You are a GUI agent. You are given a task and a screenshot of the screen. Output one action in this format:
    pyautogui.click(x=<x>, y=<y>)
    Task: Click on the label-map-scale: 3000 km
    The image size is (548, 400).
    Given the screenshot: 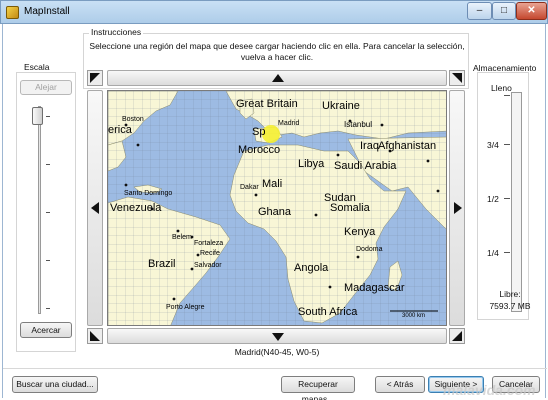 What is the action you would take?
    pyautogui.click(x=413, y=316)
    